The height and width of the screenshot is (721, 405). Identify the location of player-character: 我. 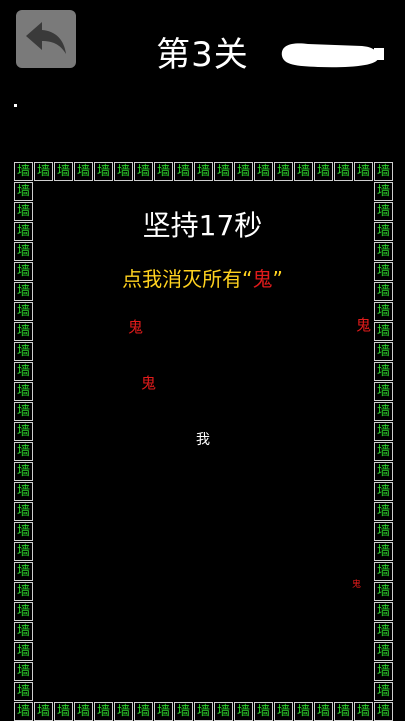
(203, 440).